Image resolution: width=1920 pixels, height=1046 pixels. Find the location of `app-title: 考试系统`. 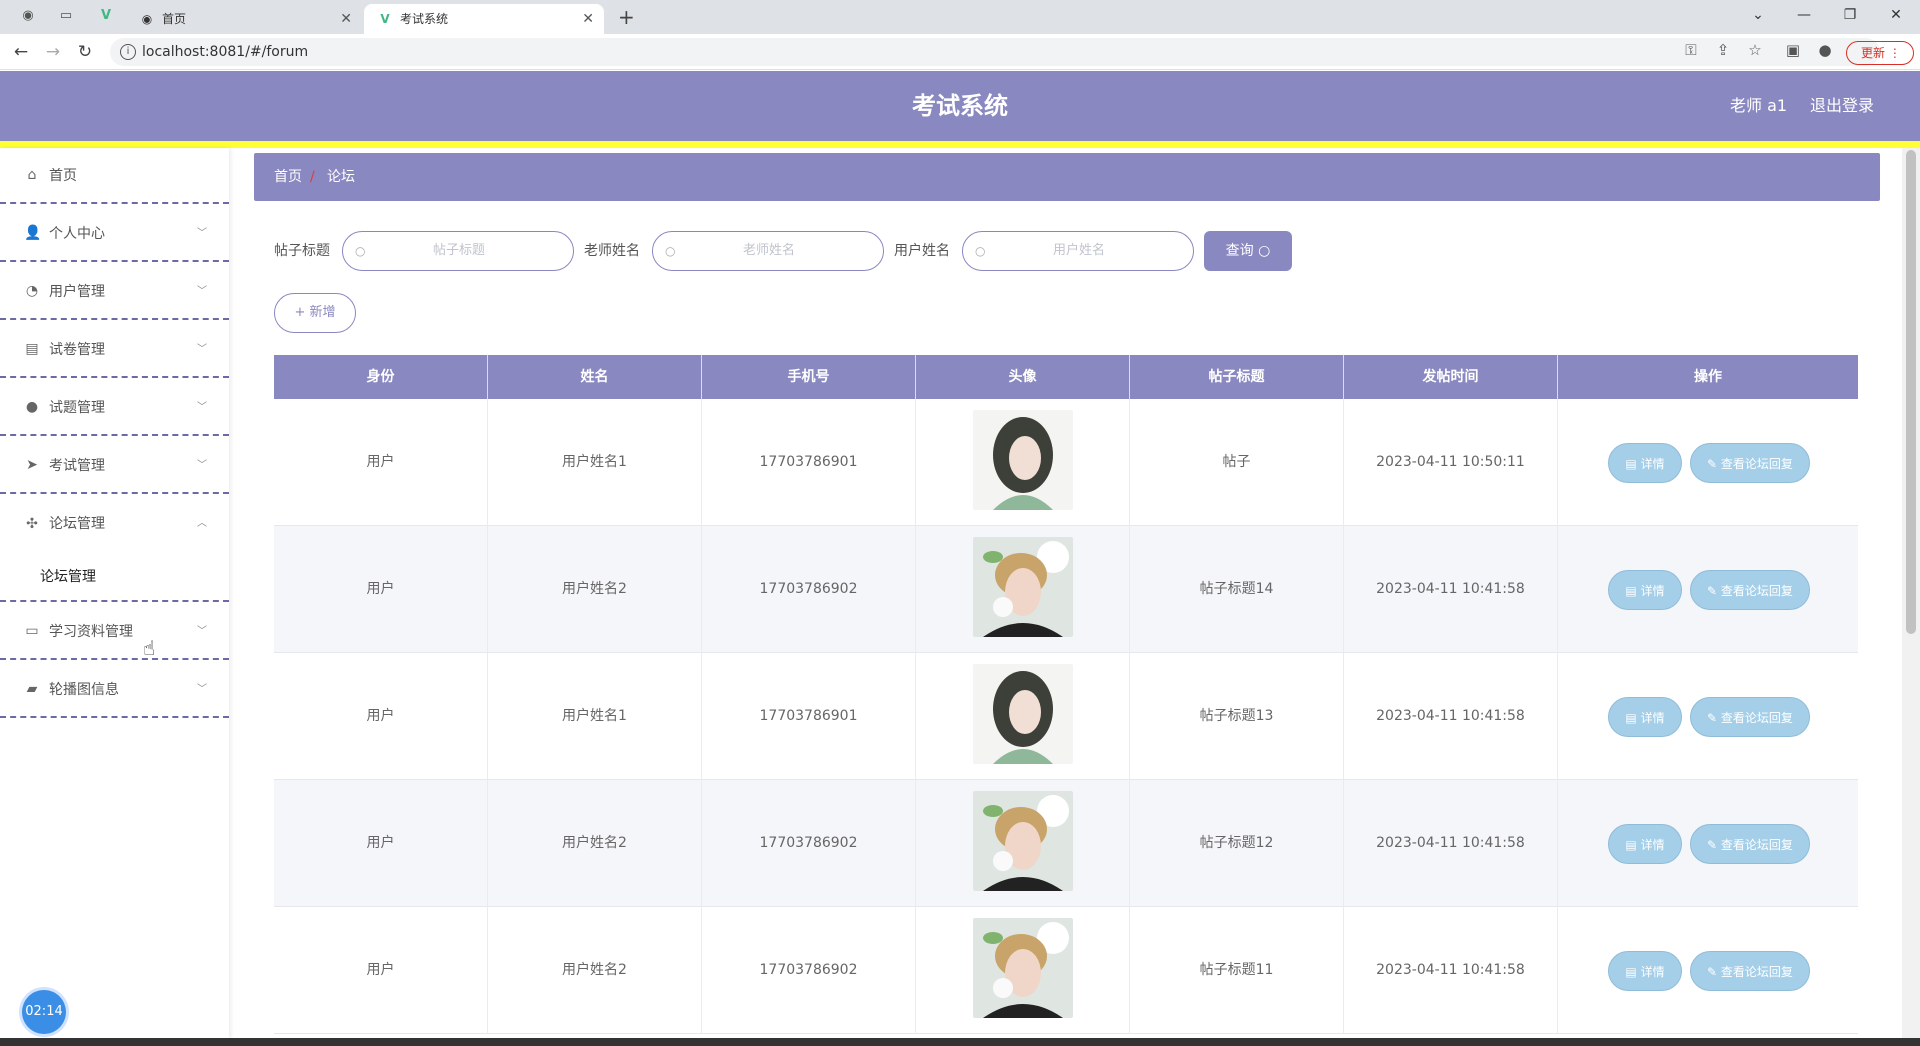

app-title: 考试系统 is located at coordinates (960, 106).